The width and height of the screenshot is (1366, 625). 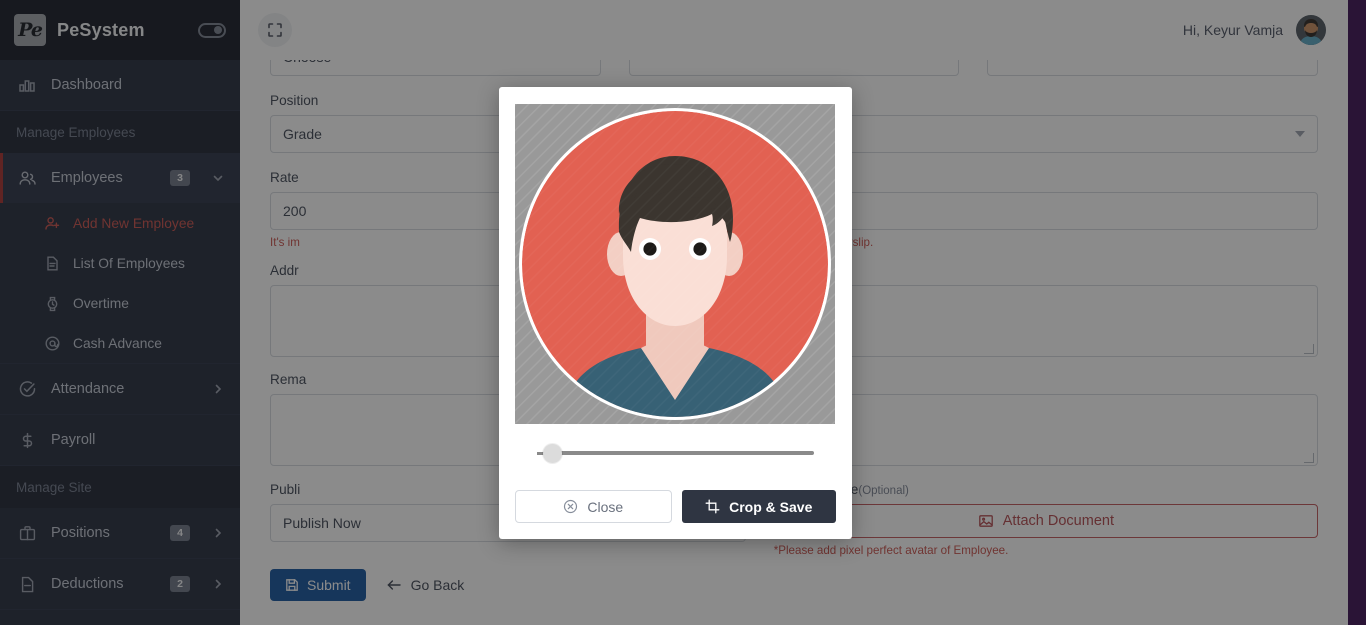 I want to click on crop-label: Crop & Save, so click(x=771, y=506).